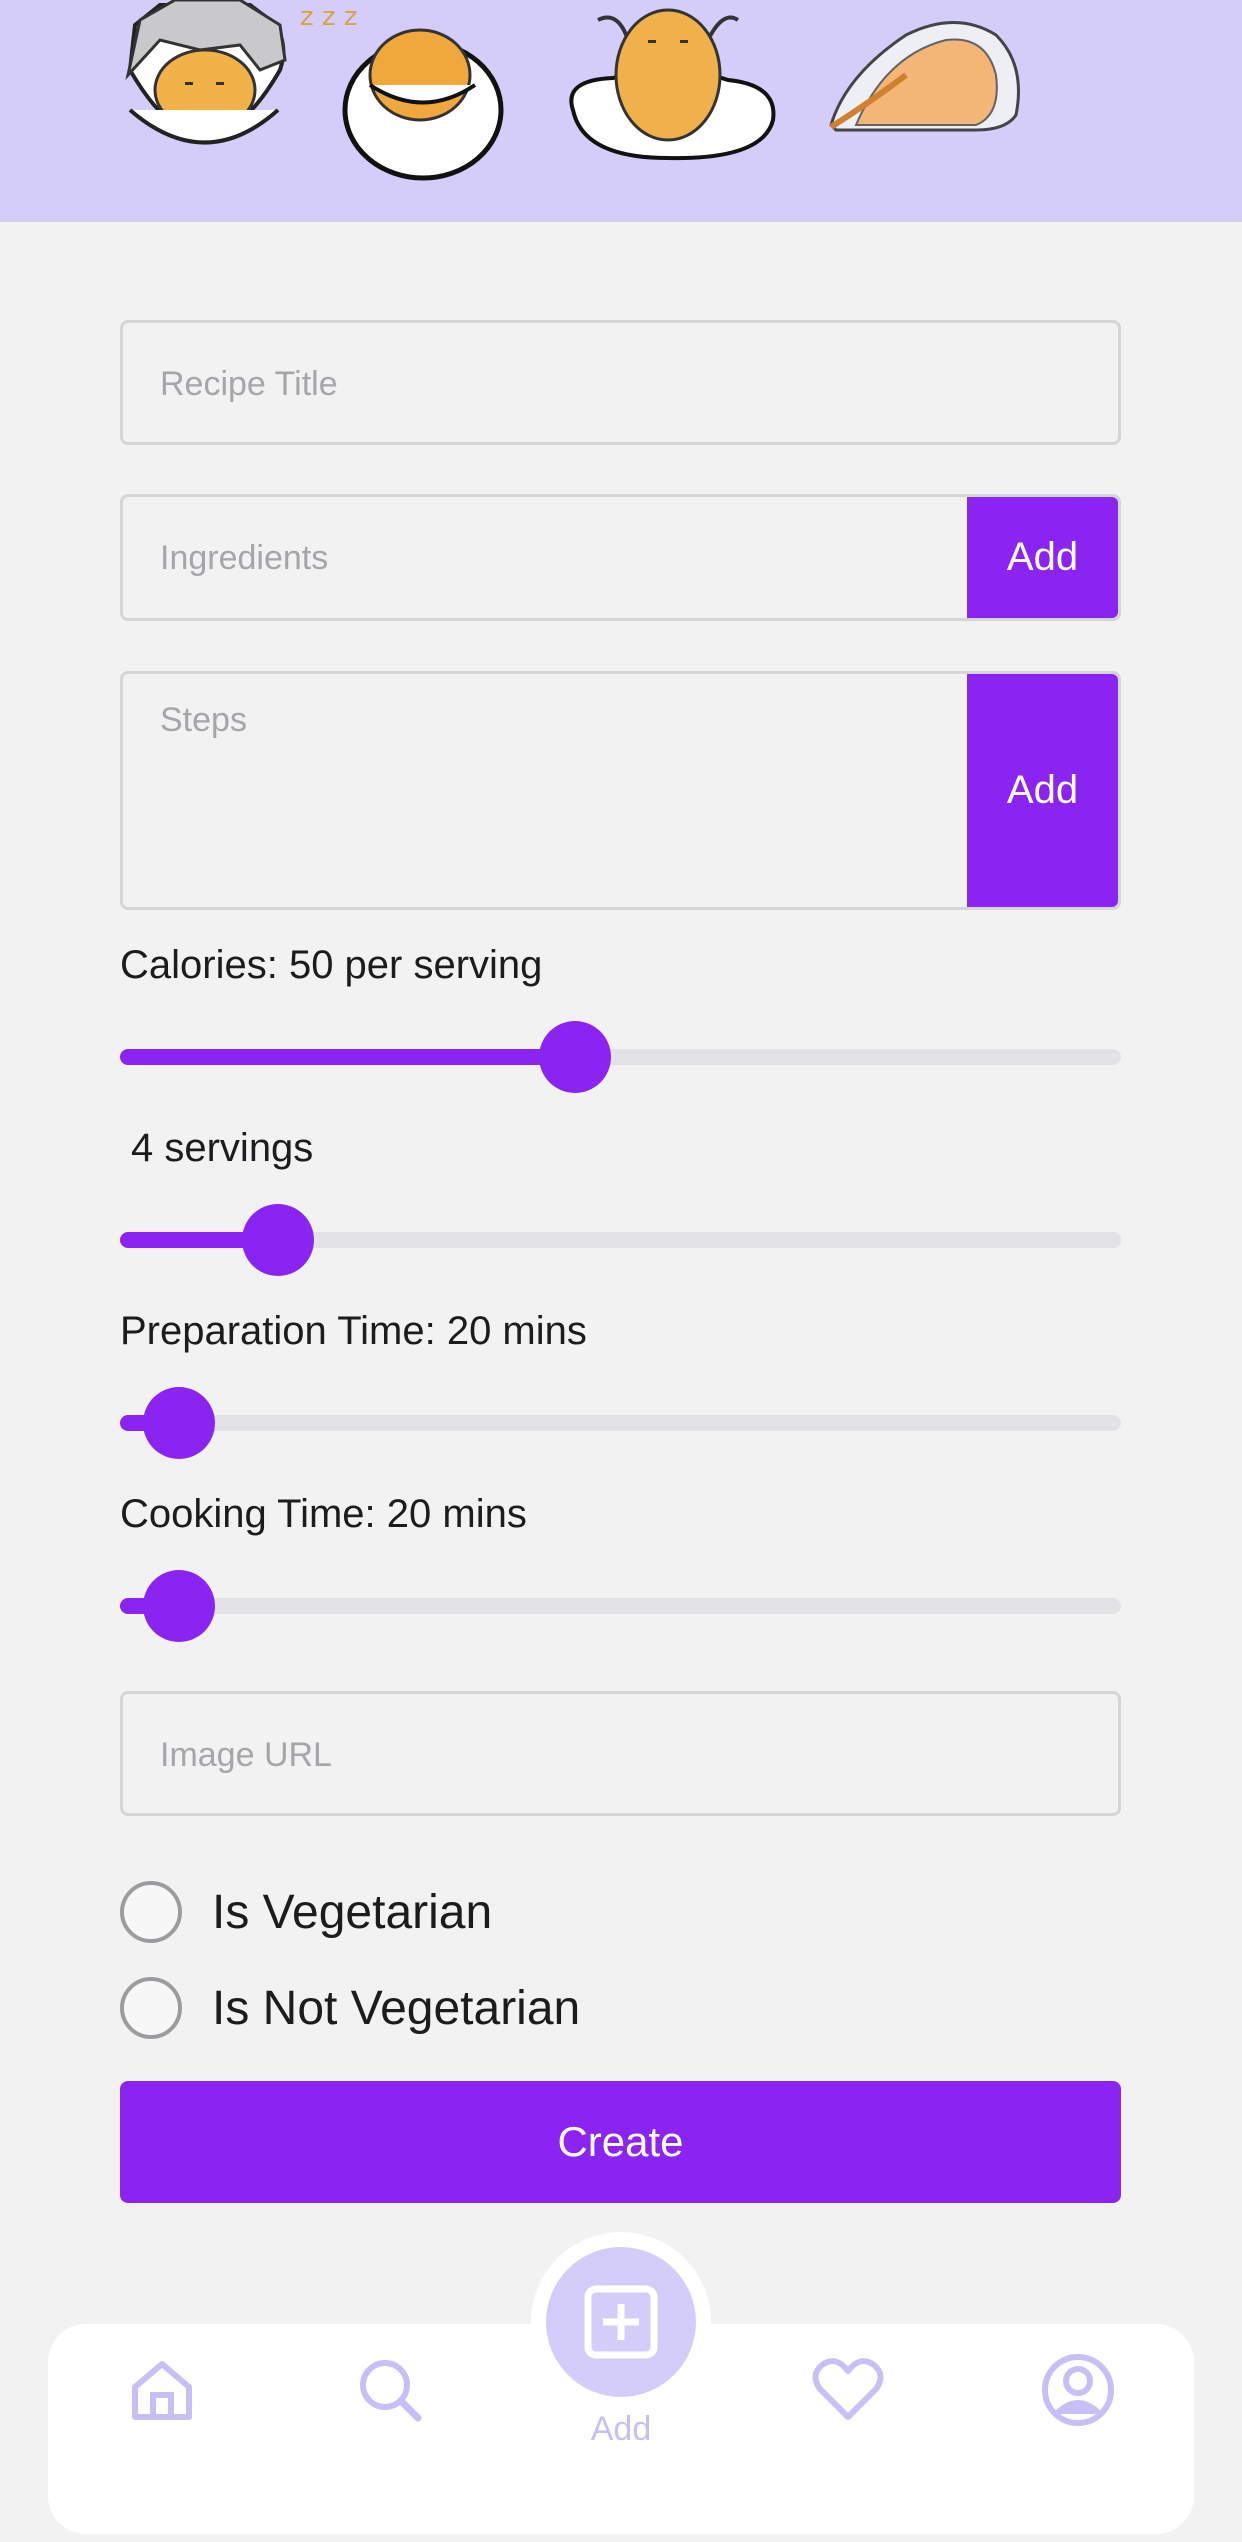 The width and height of the screenshot is (1242, 2542). What do you see at coordinates (620, 790) in the screenshot?
I see `steps-textarea: Steps Add` at bounding box center [620, 790].